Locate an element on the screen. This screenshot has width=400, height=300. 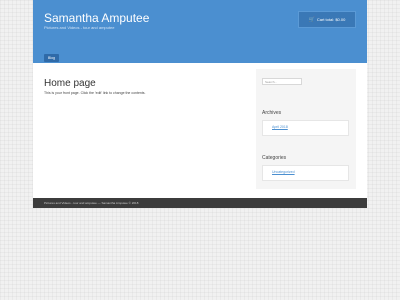
archives-widget: April 2018 is located at coordinates (305, 128).